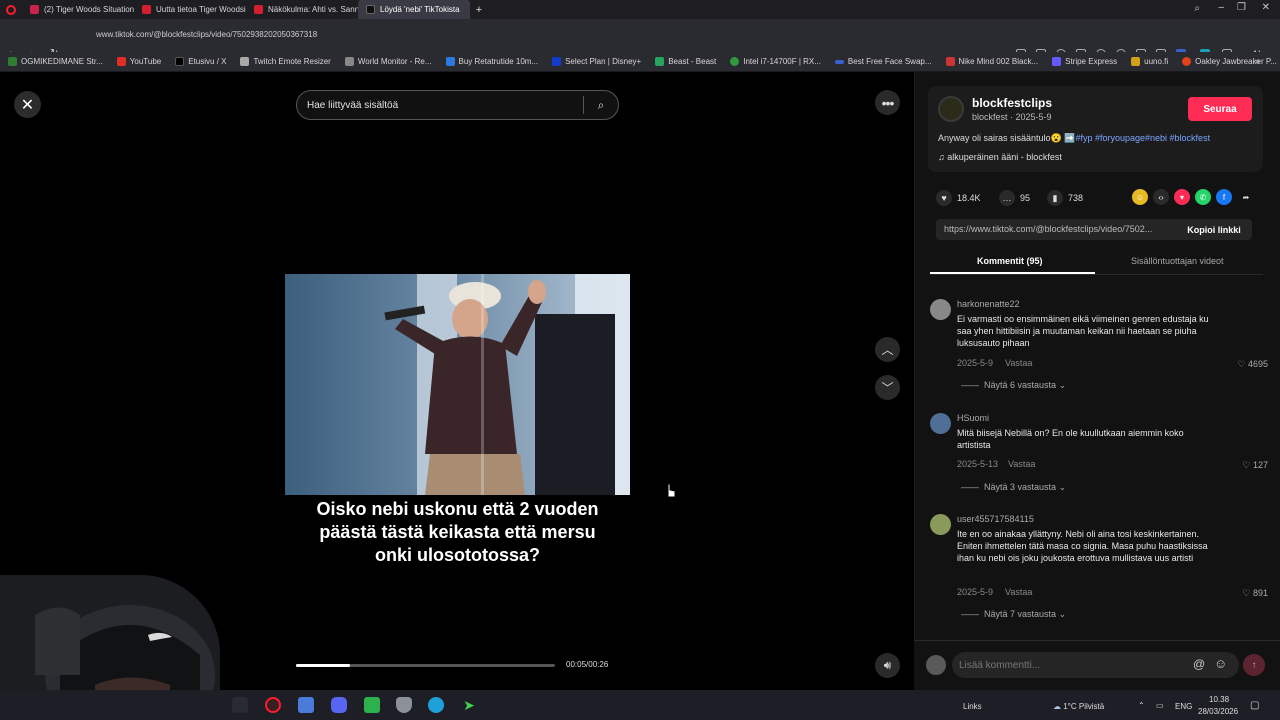  I want to click on search-icon: ⌕, so click(601, 105).